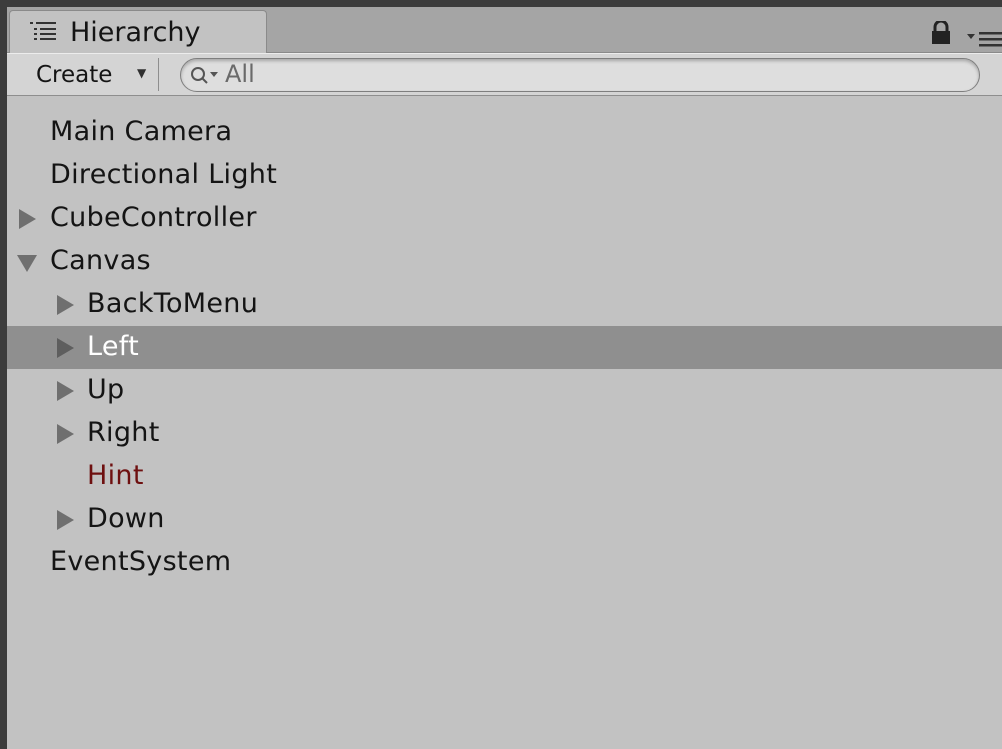  I want to click on tree-item-label: Up, so click(106, 389).